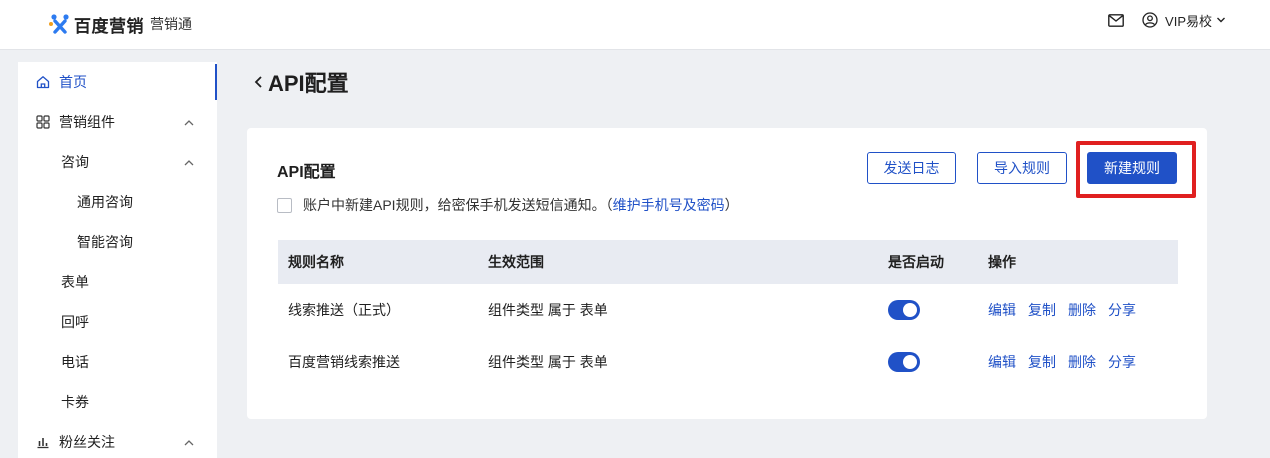 The width and height of the screenshot is (1270, 458). I want to click on sidebar-item-label: 首页, so click(73, 82).